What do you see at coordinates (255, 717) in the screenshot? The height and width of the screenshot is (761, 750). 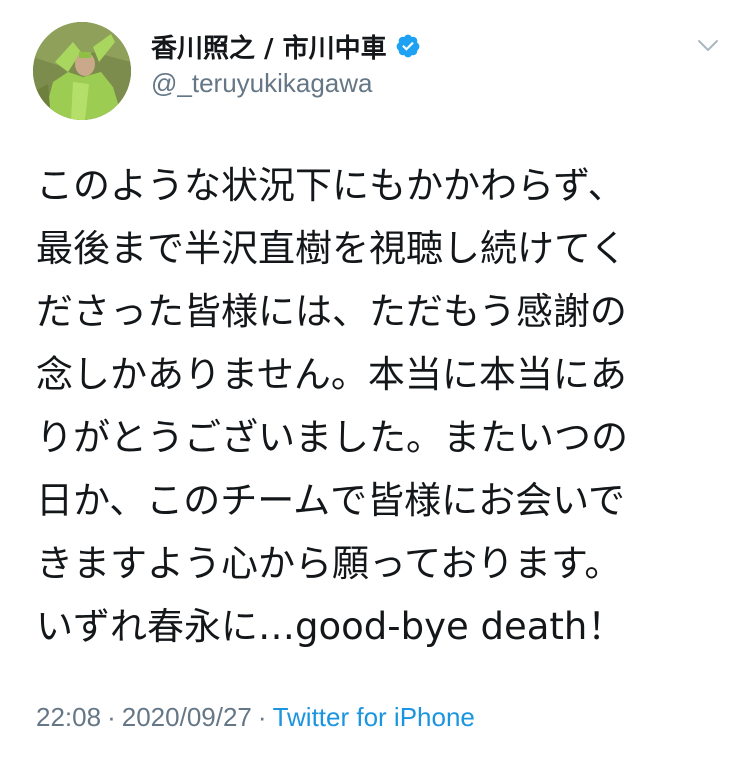 I see `tweet-meta: 22:08 · 2020/09/27 · Twitter for iPhone` at bounding box center [255, 717].